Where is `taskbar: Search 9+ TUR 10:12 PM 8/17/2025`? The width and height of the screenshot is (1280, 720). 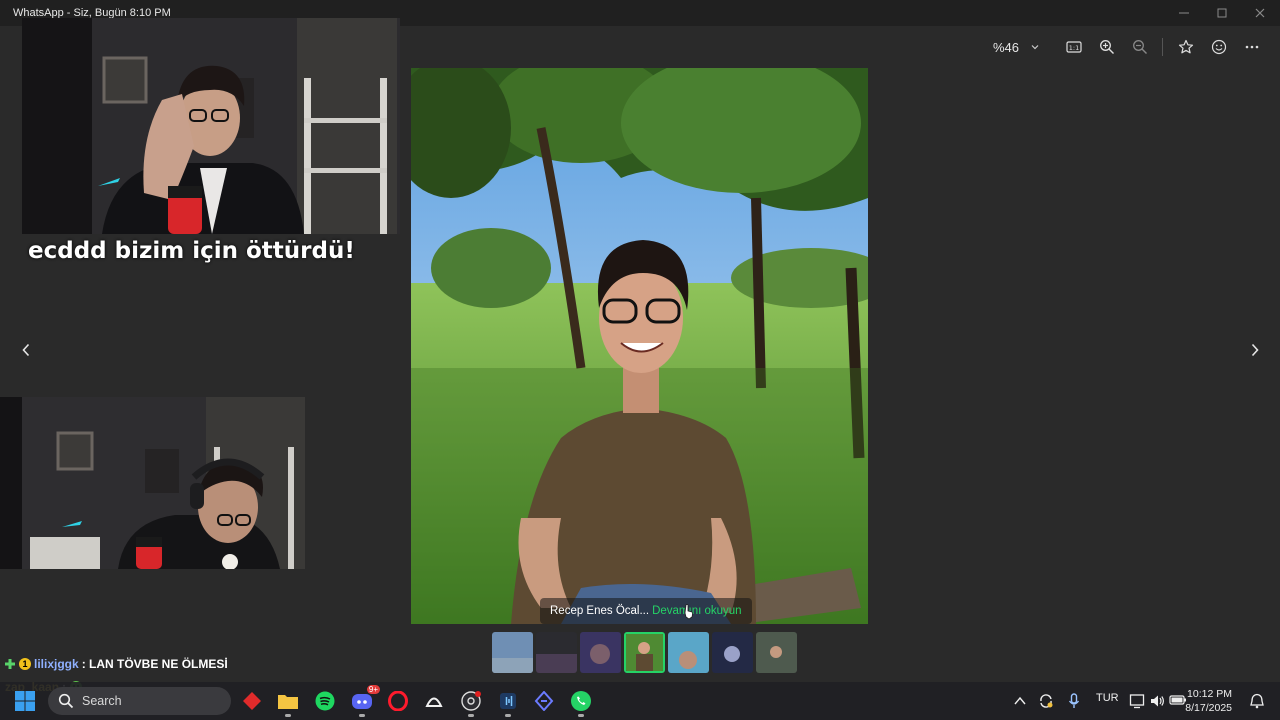
taskbar: Search 9+ TUR 10:12 PM 8/17/2025 is located at coordinates (640, 701).